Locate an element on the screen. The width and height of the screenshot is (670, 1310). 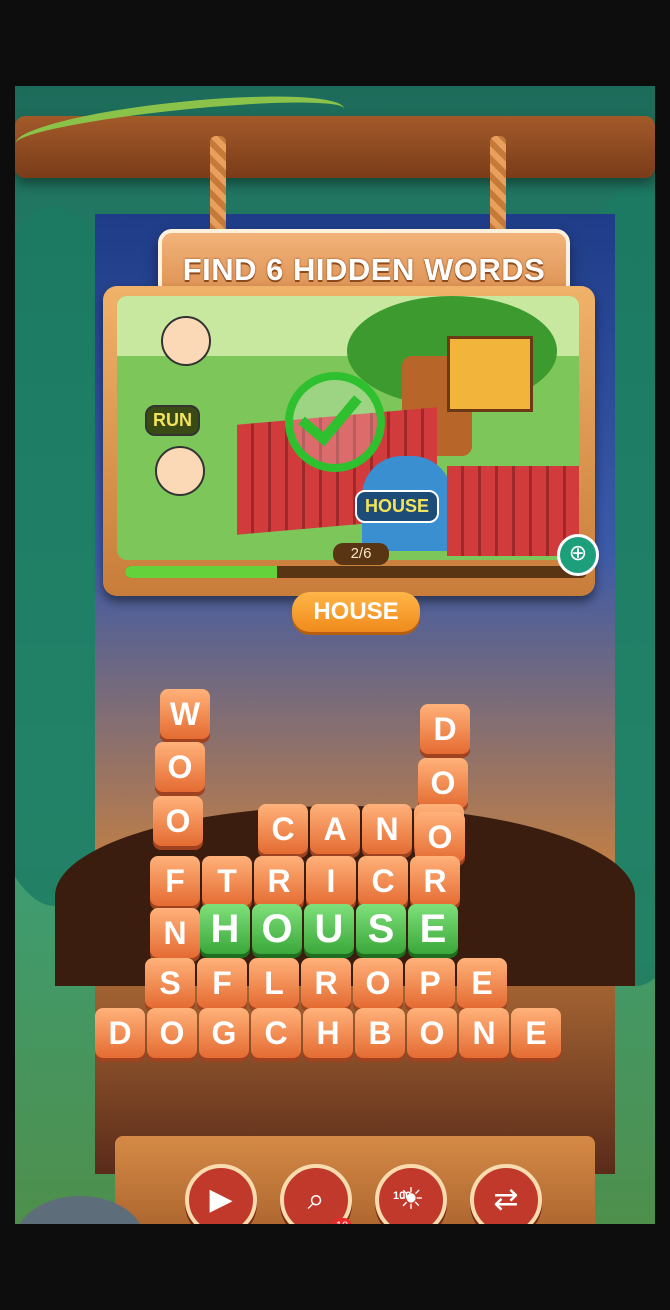
current-word-badge: HOUSE is located at coordinates (356, 612).